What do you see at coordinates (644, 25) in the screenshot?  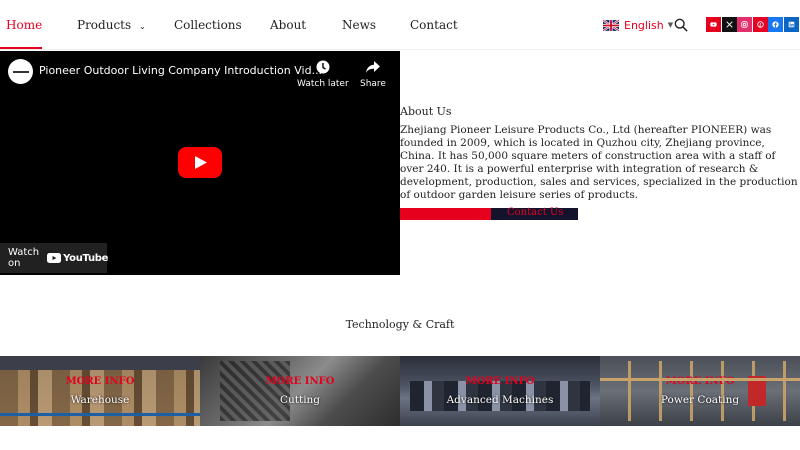 I see `language-label: English` at bounding box center [644, 25].